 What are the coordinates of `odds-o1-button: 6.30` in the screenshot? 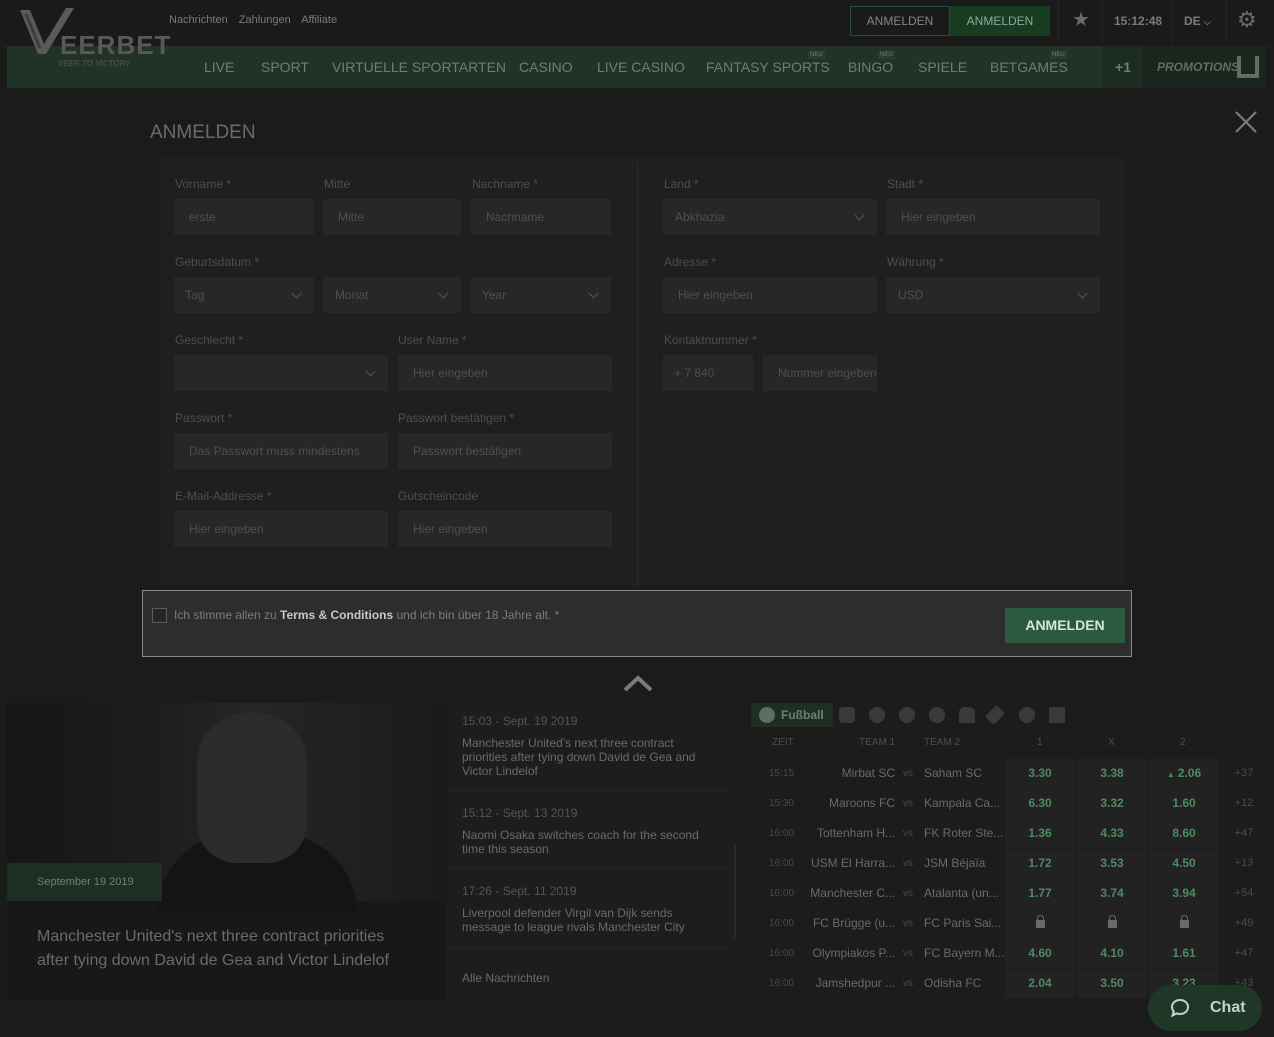 It's located at (1040, 803).